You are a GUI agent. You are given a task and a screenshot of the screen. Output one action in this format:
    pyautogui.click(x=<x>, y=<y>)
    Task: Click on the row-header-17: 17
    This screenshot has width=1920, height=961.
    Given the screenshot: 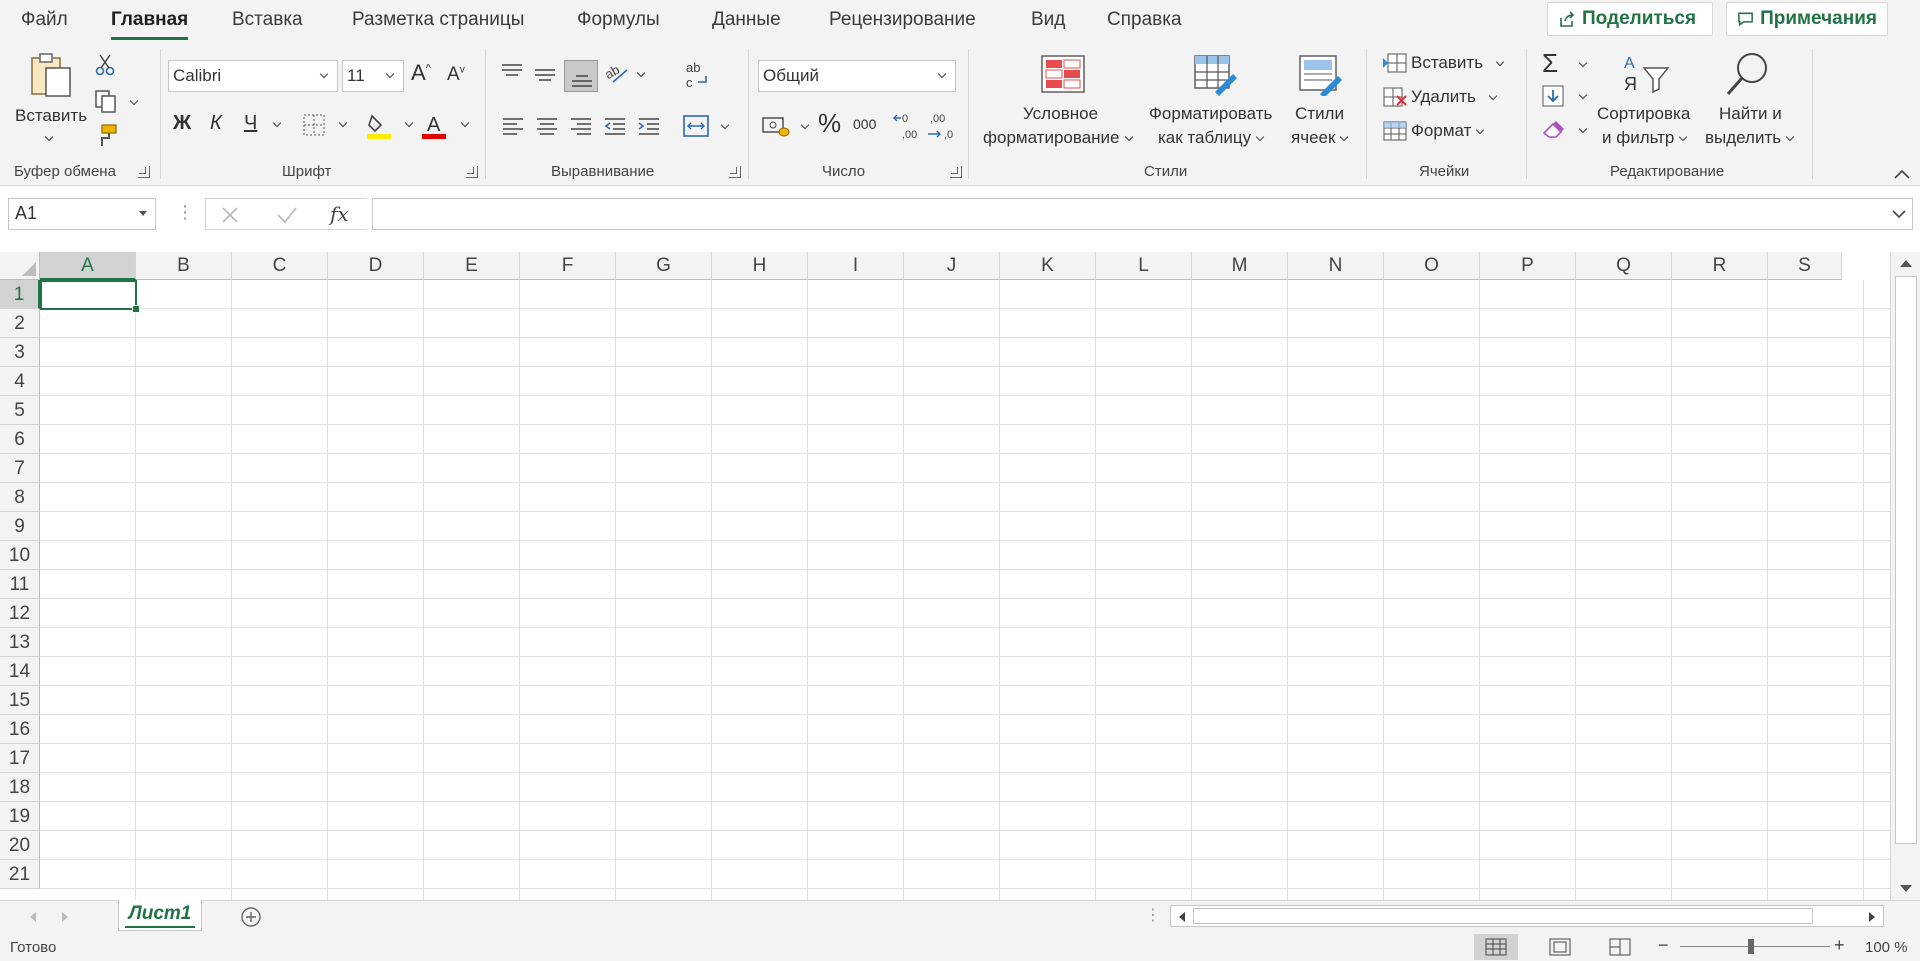 What is the action you would take?
    pyautogui.click(x=20, y=758)
    